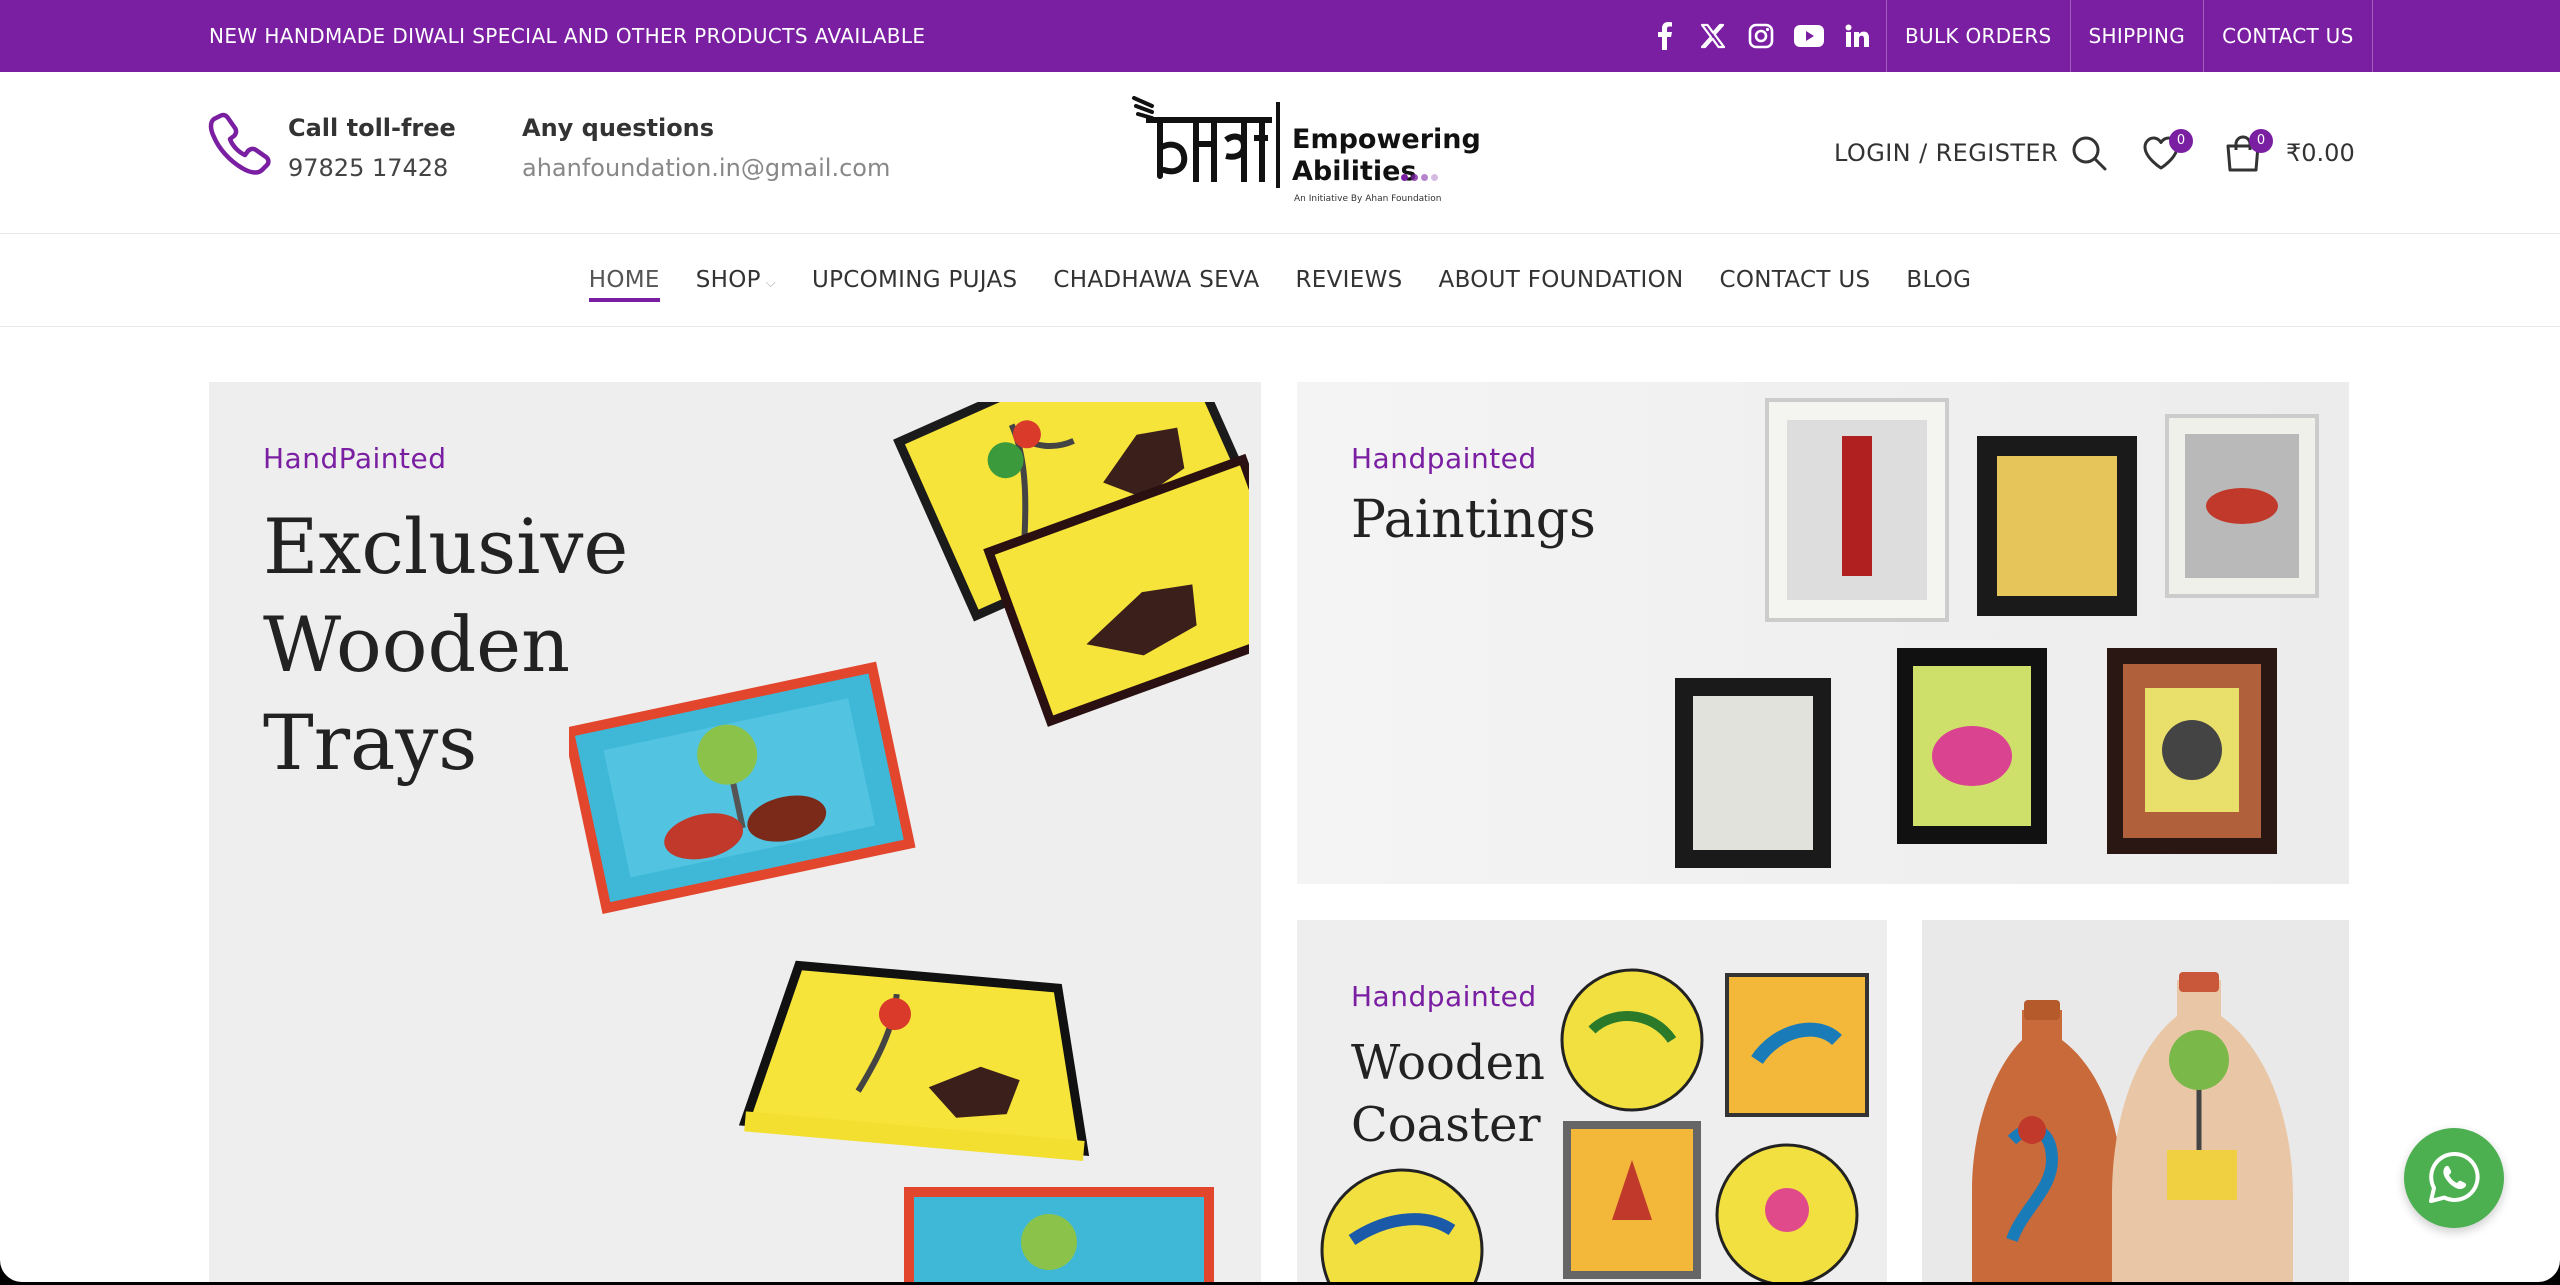  Describe the element at coordinates (239, 143) in the screenshot. I see `phone-icon` at that location.